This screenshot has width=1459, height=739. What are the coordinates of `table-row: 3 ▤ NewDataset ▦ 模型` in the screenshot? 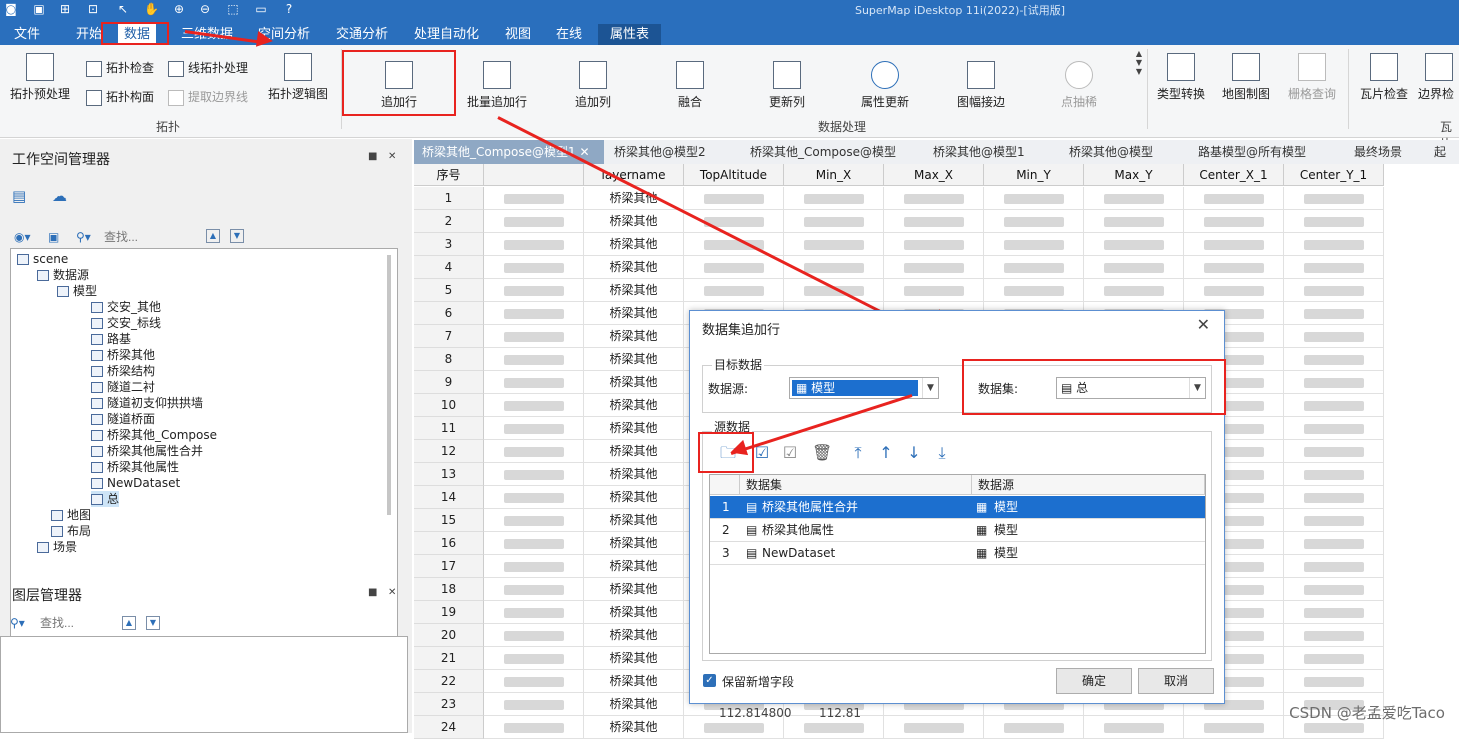 It's located at (957, 553).